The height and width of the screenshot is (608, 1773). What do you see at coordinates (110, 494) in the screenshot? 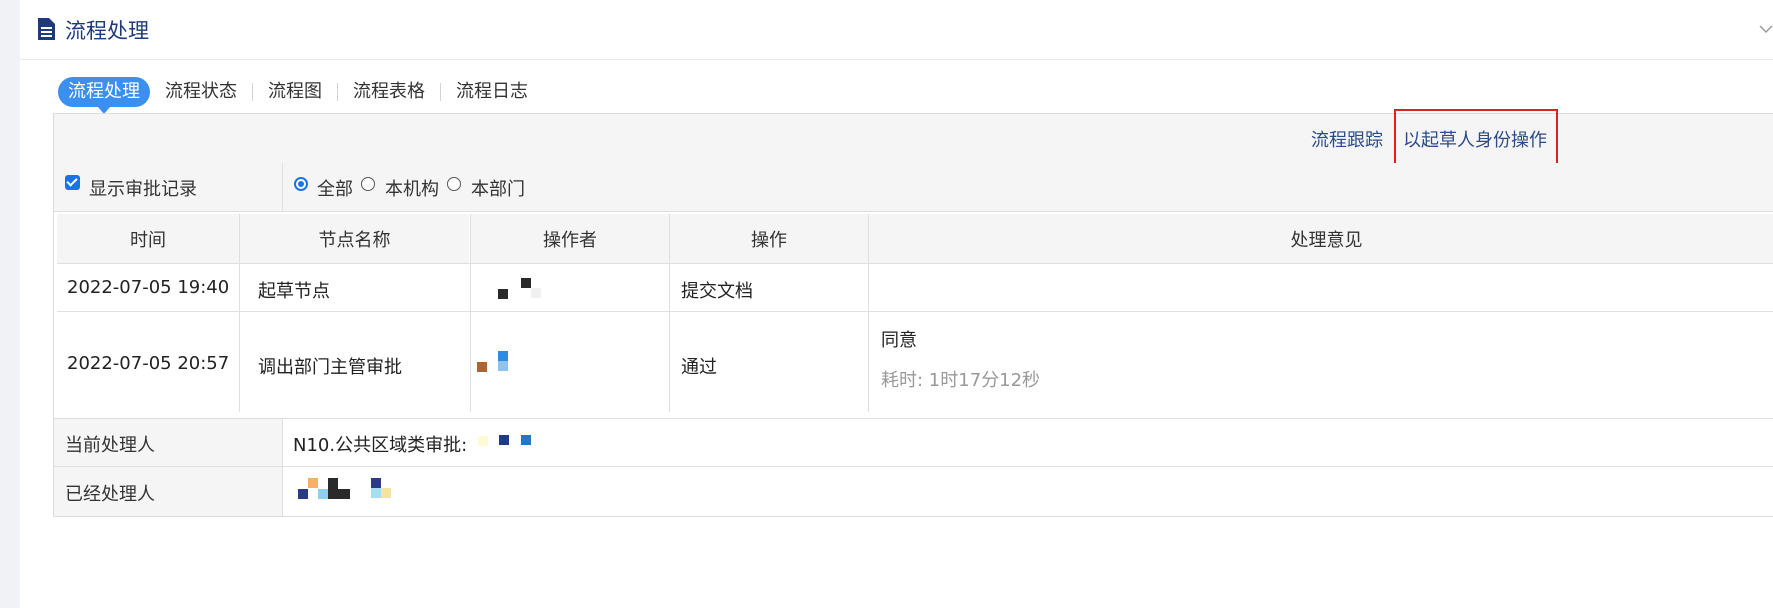
I see `past-handler-label: 已经处理人` at bounding box center [110, 494].